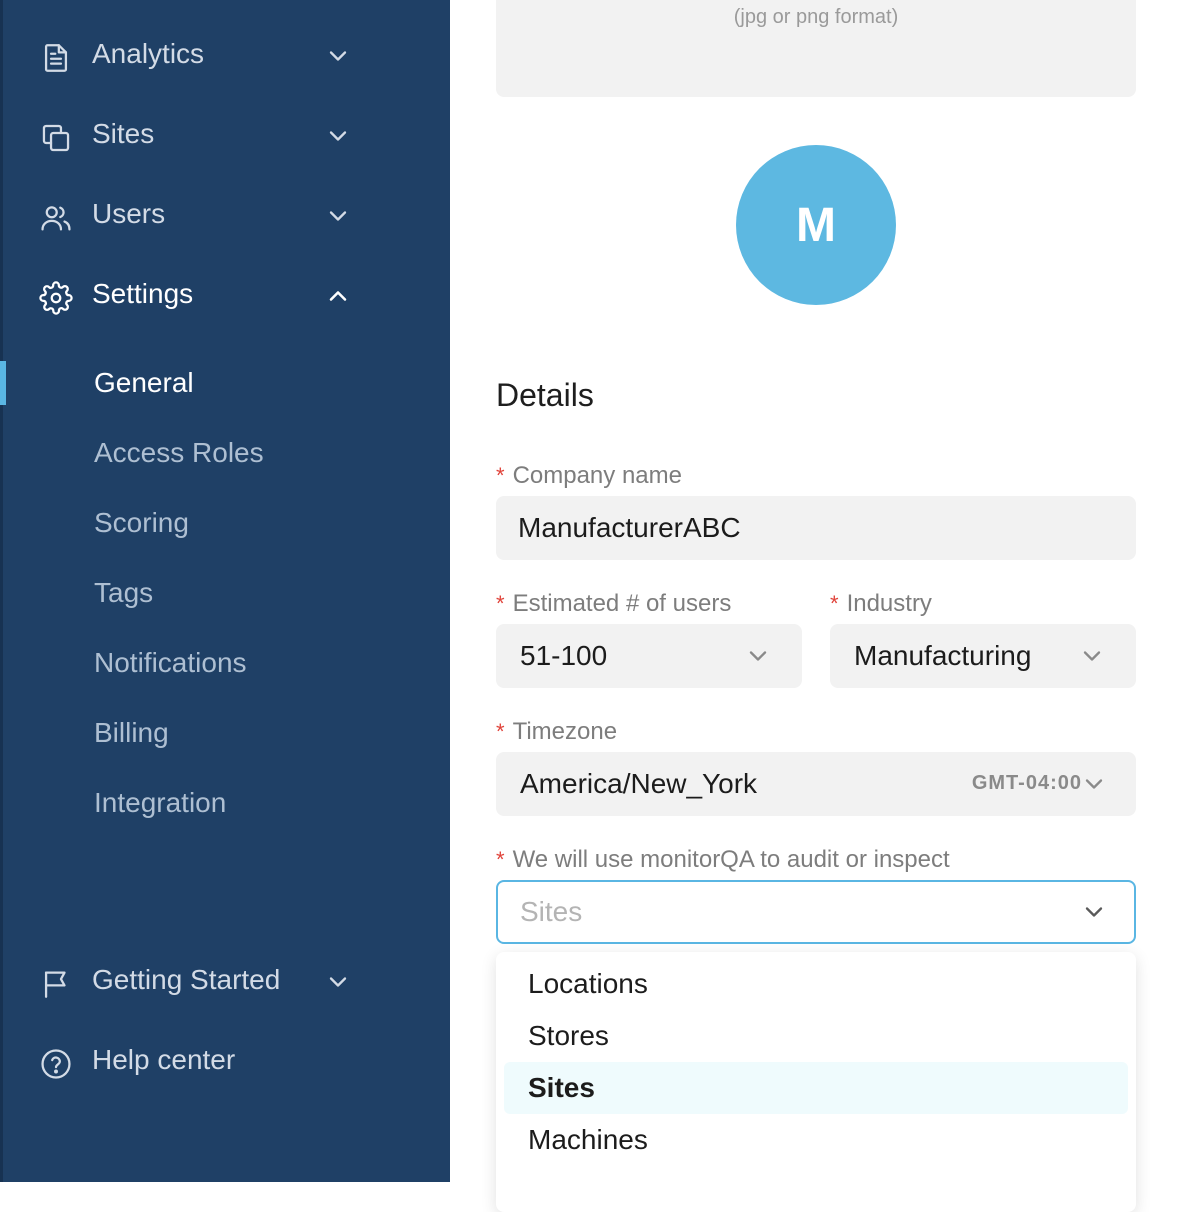 The width and height of the screenshot is (1186, 1212). I want to click on logo-upload-area: (jpg or png format), so click(816, 48).